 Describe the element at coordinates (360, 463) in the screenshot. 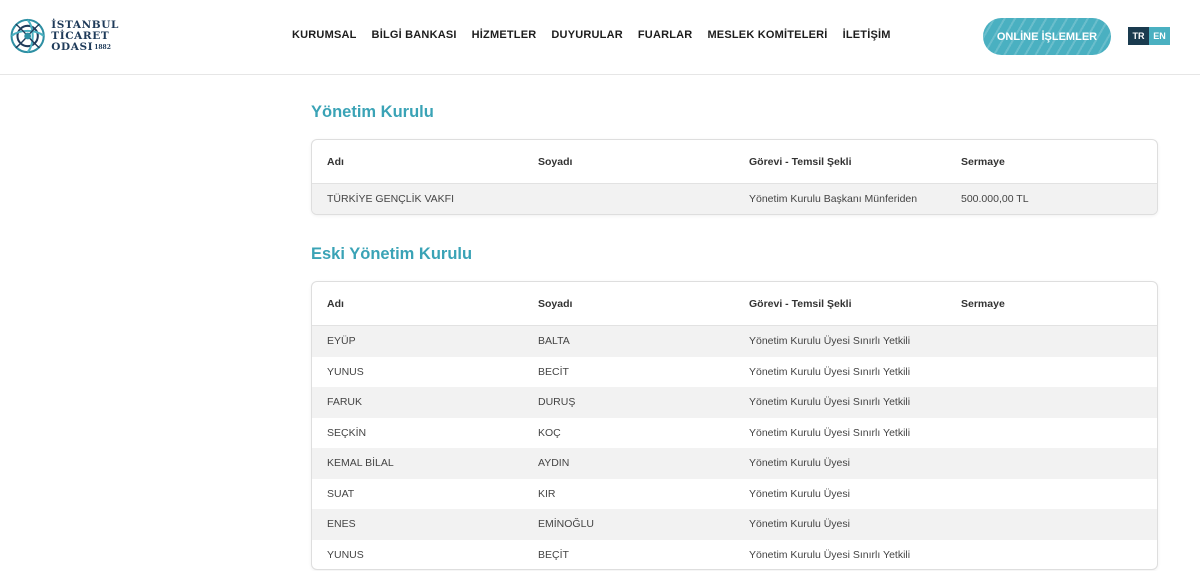

I see `cell-adi: KEMAL BİLAL` at that location.